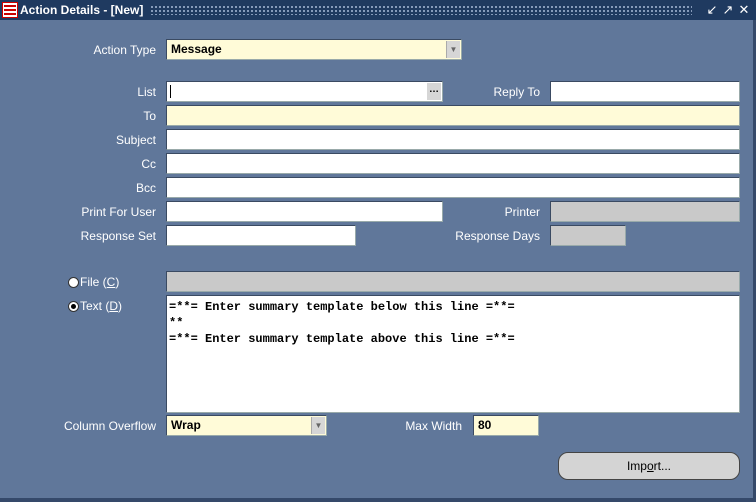 The image size is (756, 502). I want to click on printer-input, so click(645, 211).